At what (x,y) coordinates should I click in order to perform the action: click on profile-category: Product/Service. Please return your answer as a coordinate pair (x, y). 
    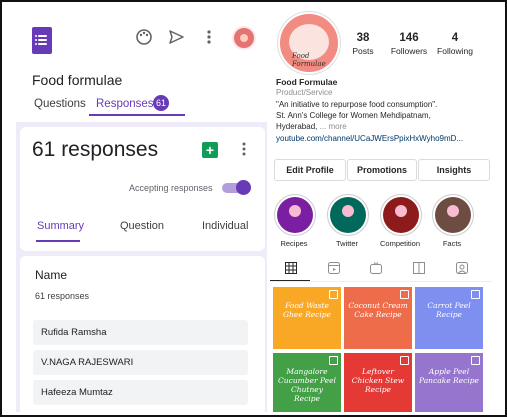
    Looking at the image, I should click on (304, 92).